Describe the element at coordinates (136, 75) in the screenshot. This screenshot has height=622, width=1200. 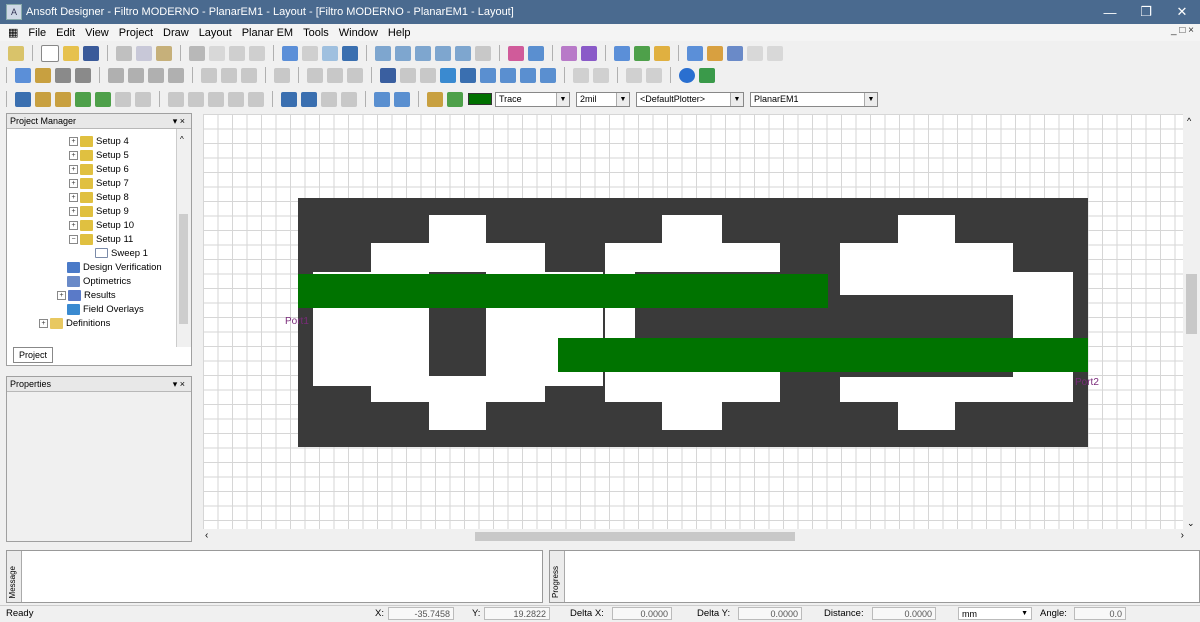
I see `align-icon` at that location.